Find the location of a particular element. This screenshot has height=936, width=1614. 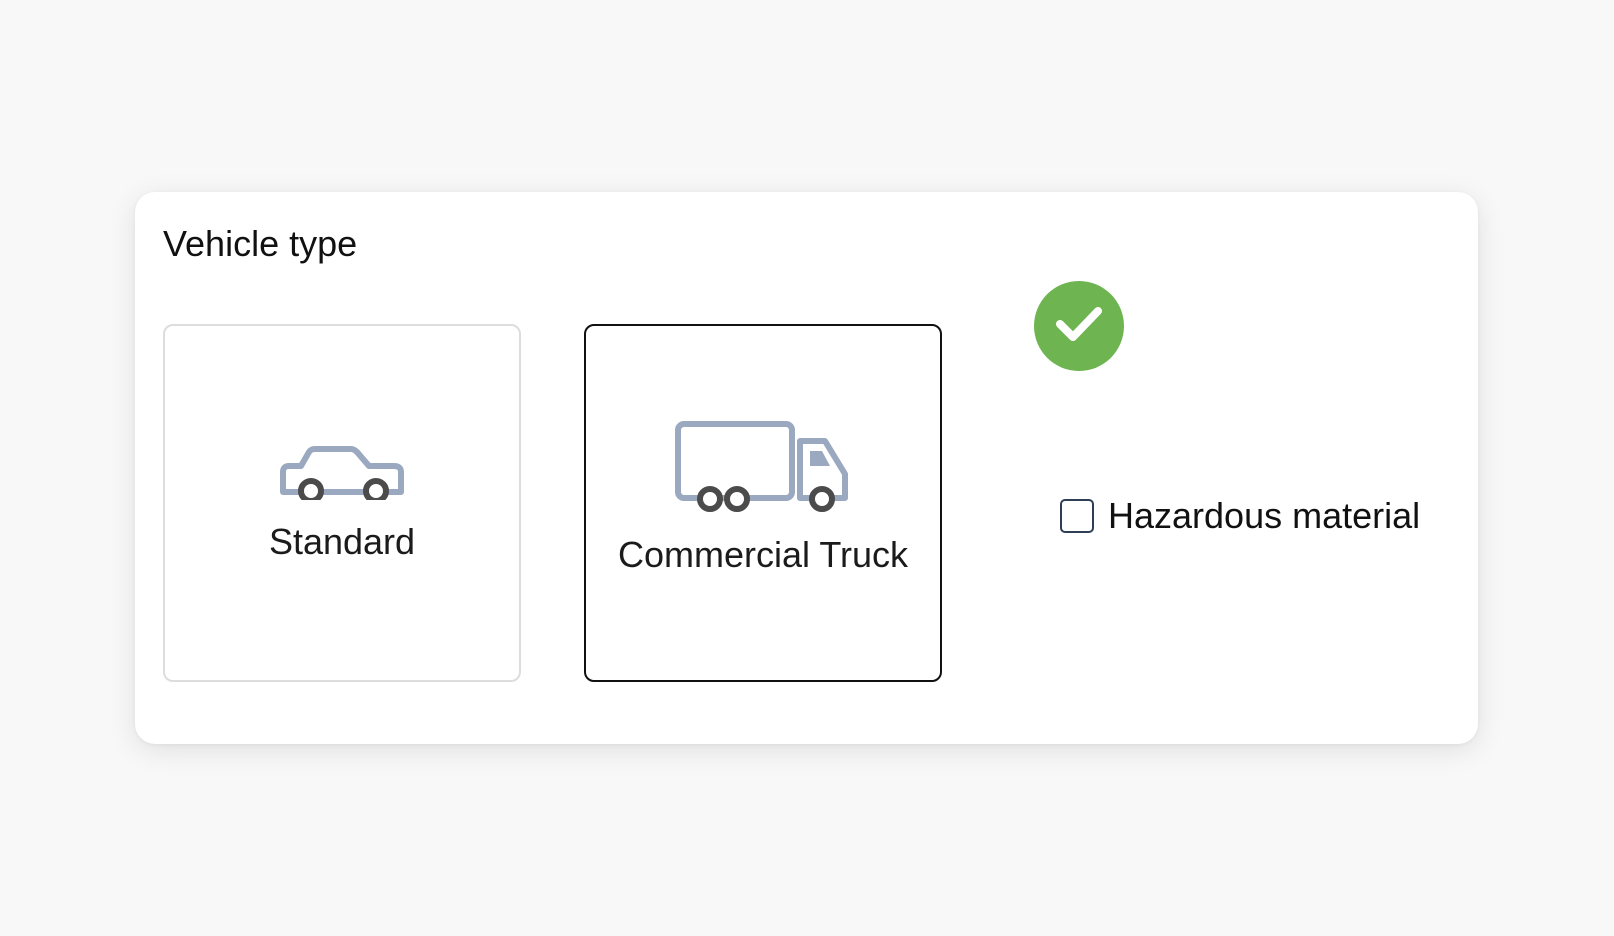

vehicle-option-commercial-truck: Commercial Truck is located at coordinates (763, 503).